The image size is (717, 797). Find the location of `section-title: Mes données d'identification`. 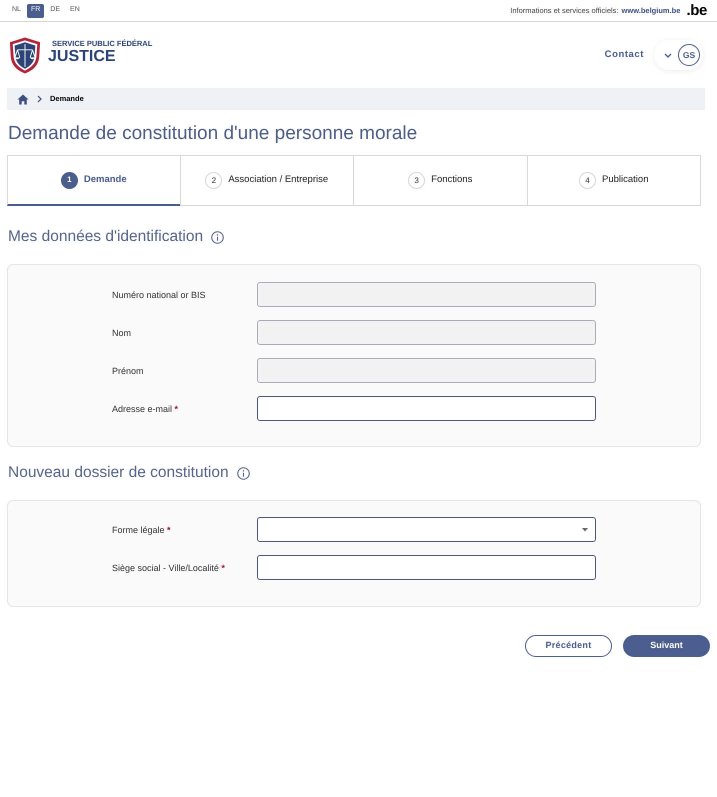

section-title: Mes données d'identification is located at coordinates (106, 237).